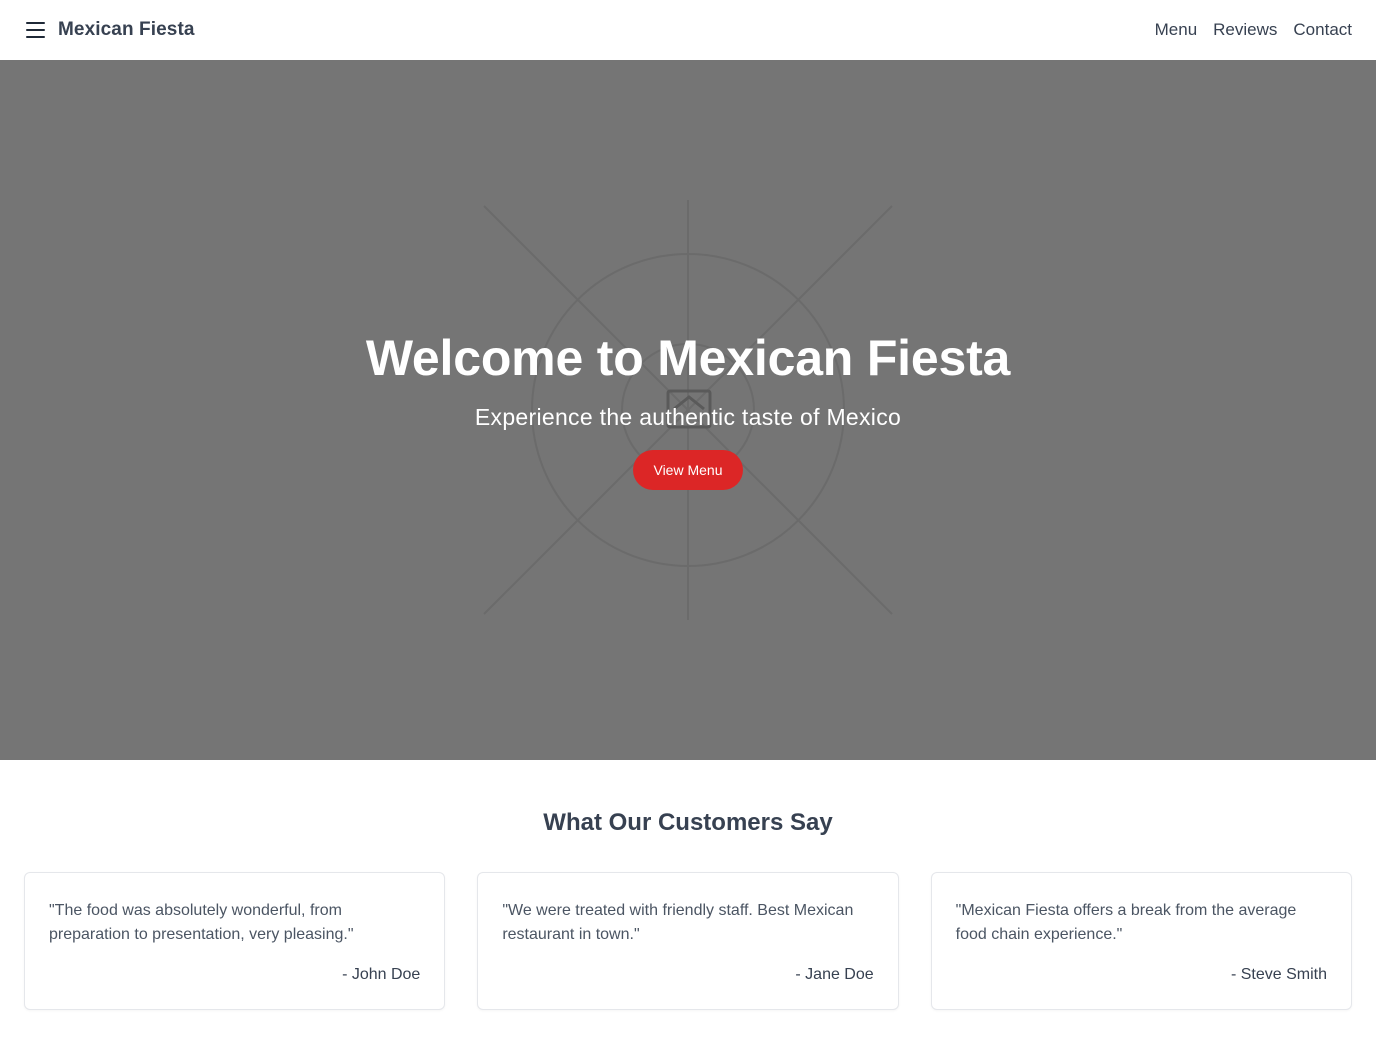  Describe the element at coordinates (381, 974) in the screenshot. I see `review-author: - John Doe` at that location.